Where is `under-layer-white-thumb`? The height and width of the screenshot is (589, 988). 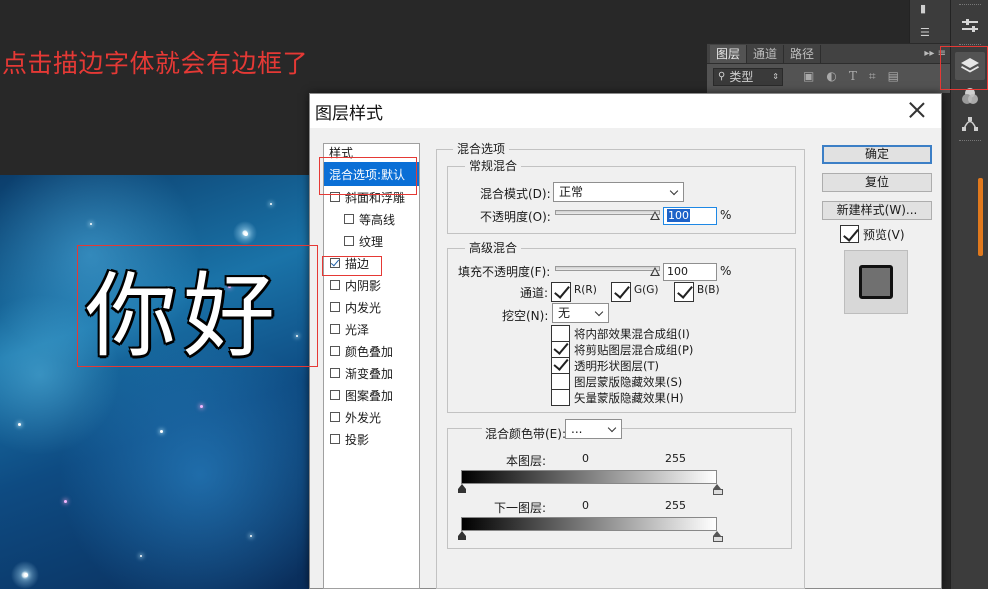
under-layer-white-thumb is located at coordinates (718, 536).